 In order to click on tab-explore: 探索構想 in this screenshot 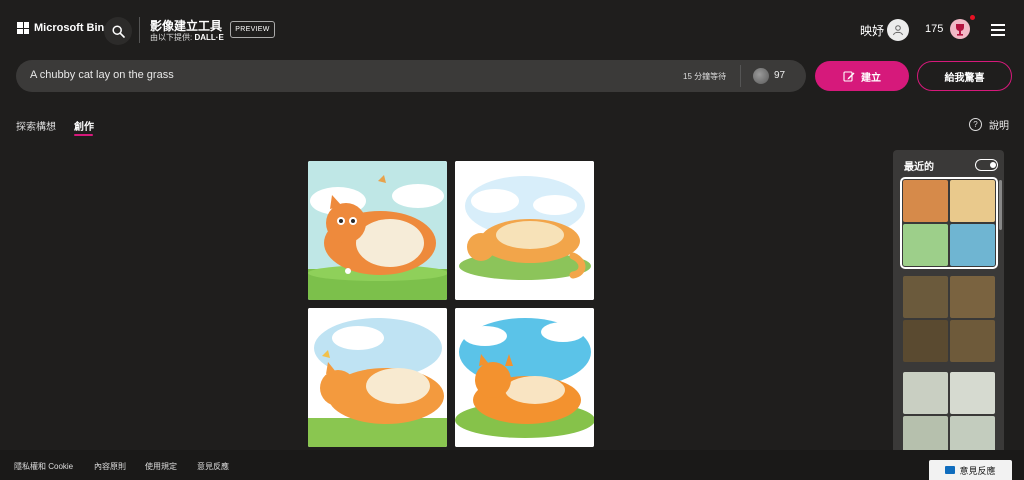, I will do `click(36, 125)`.